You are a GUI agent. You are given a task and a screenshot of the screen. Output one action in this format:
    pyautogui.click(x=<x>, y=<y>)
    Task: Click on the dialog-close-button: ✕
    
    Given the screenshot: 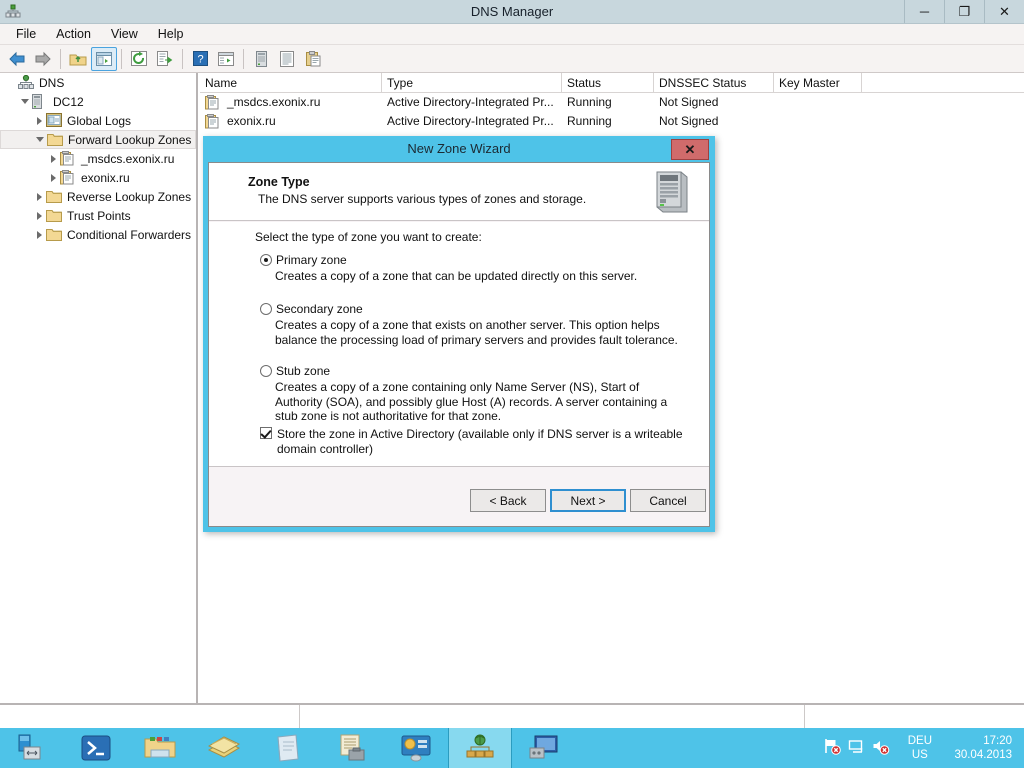 What is the action you would take?
    pyautogui.click(x=690, y=149)
    